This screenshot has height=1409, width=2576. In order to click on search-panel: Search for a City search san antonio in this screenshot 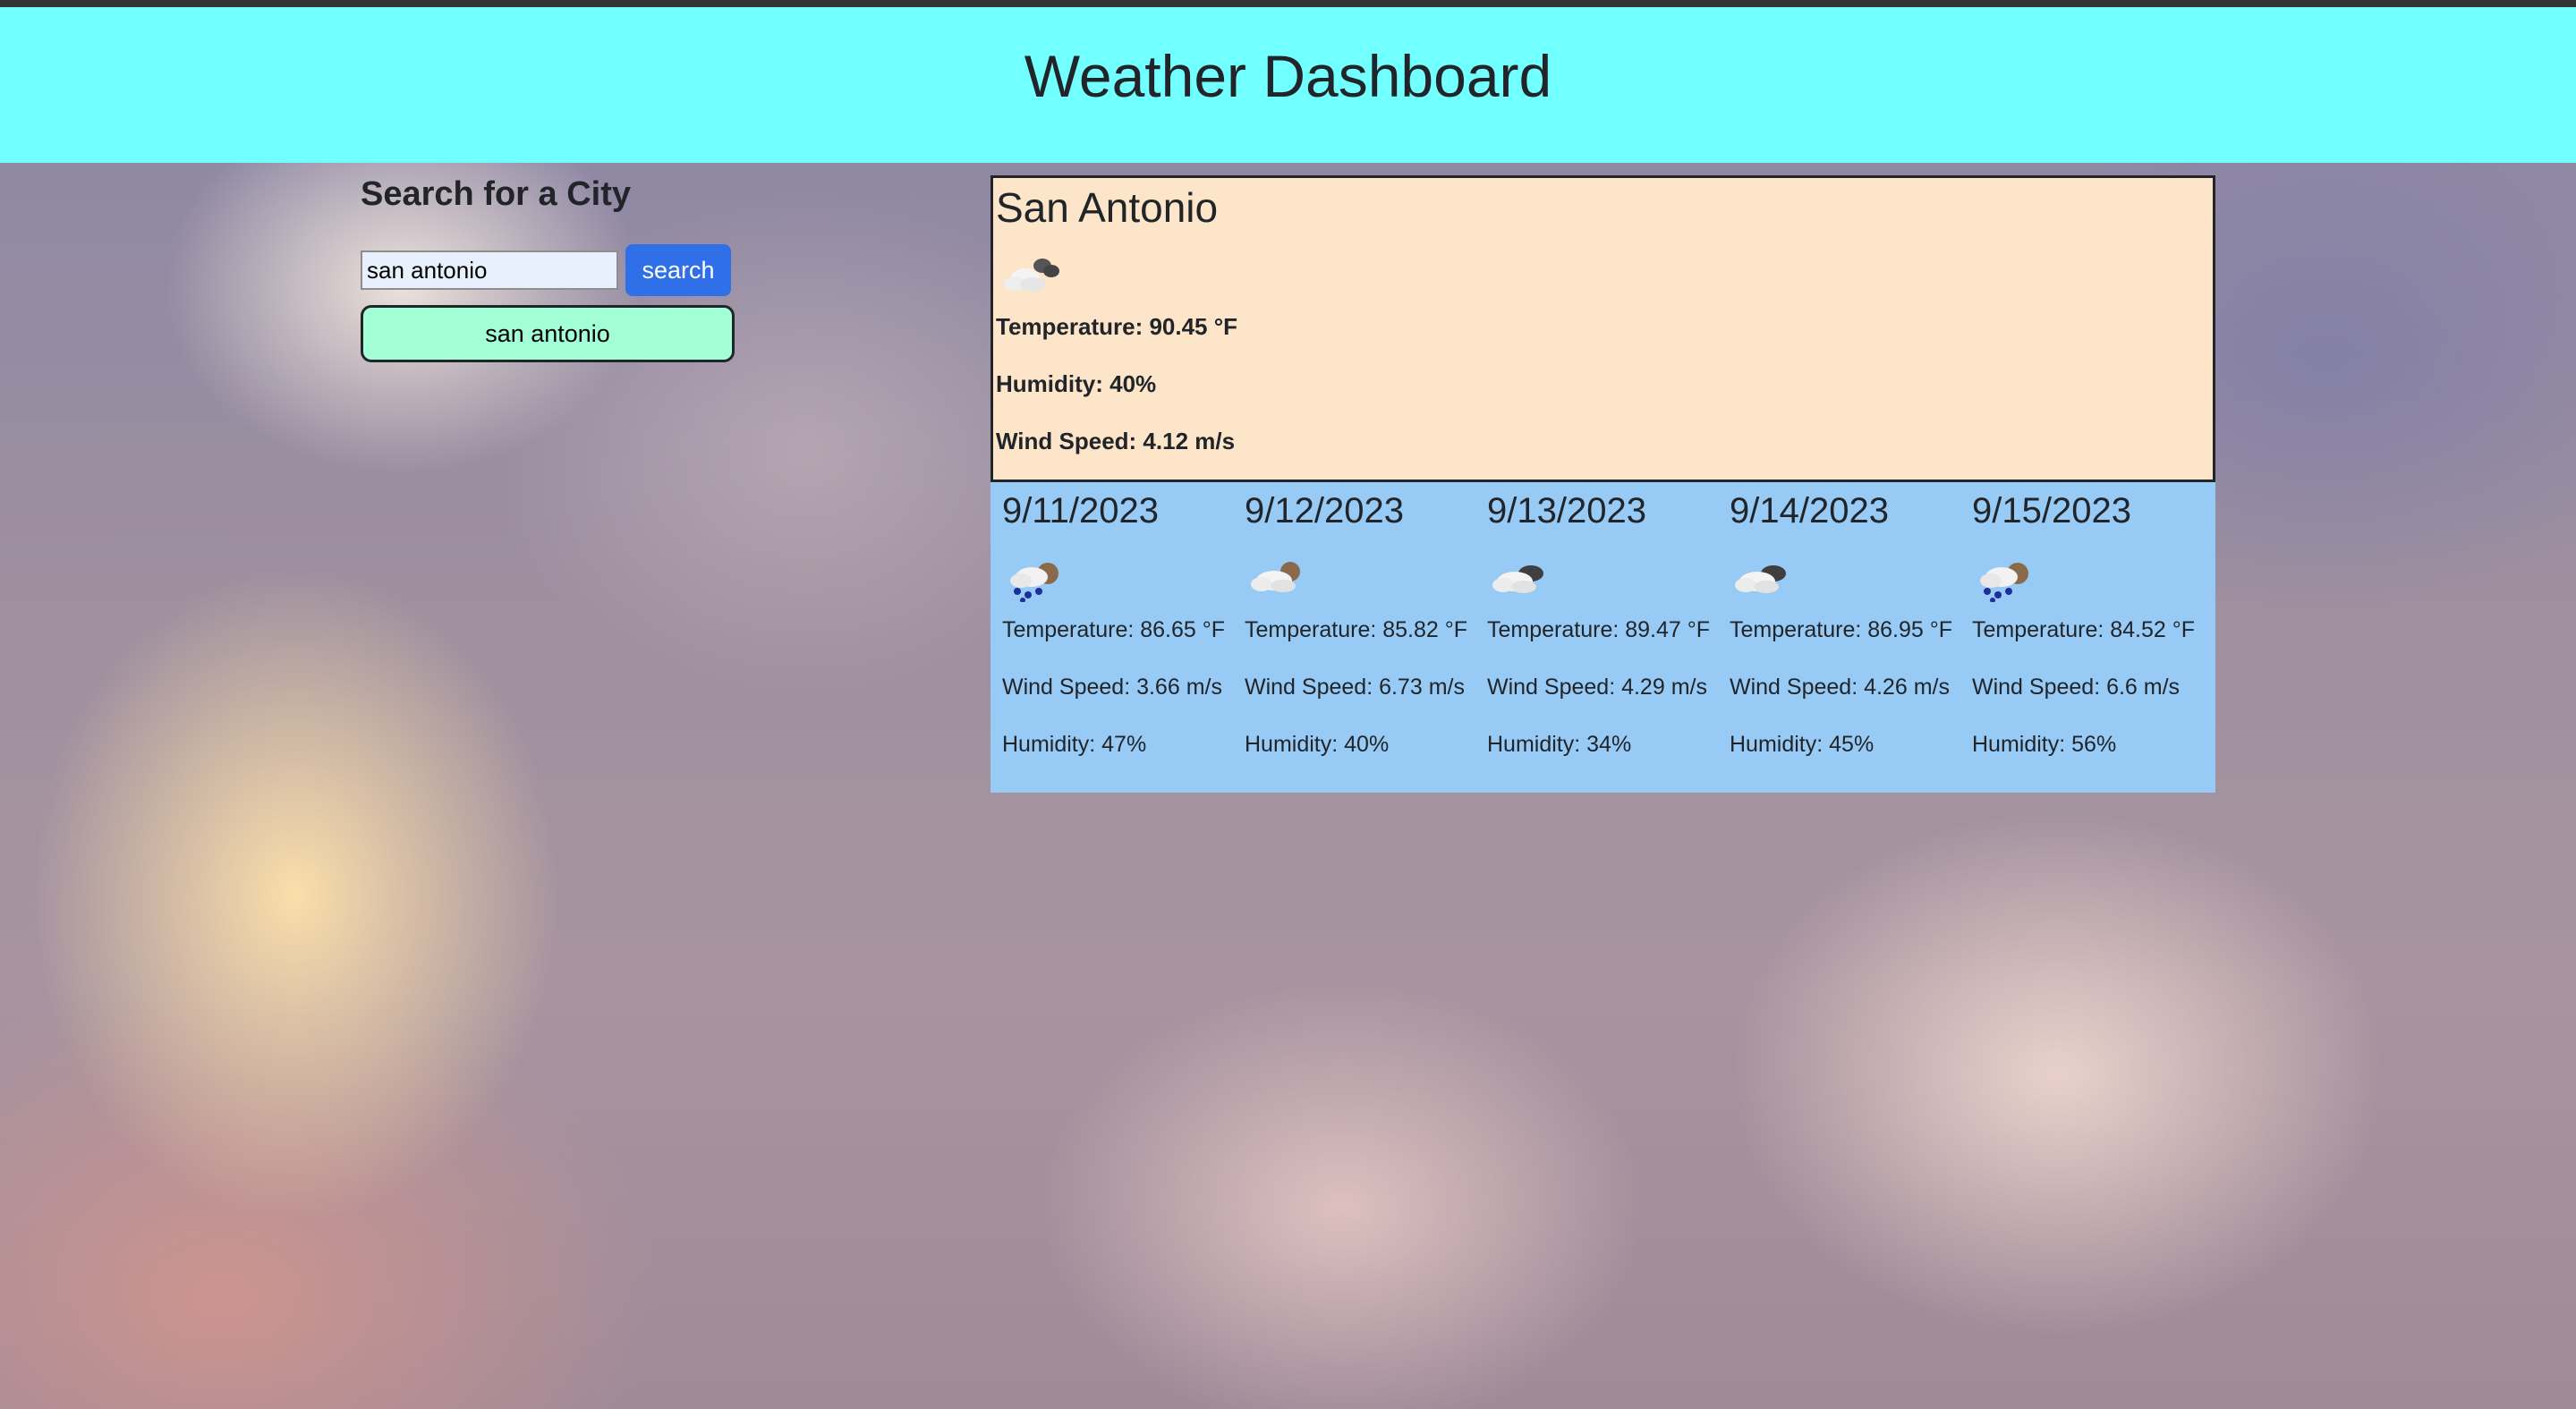, I will do `click(548, 268)`.